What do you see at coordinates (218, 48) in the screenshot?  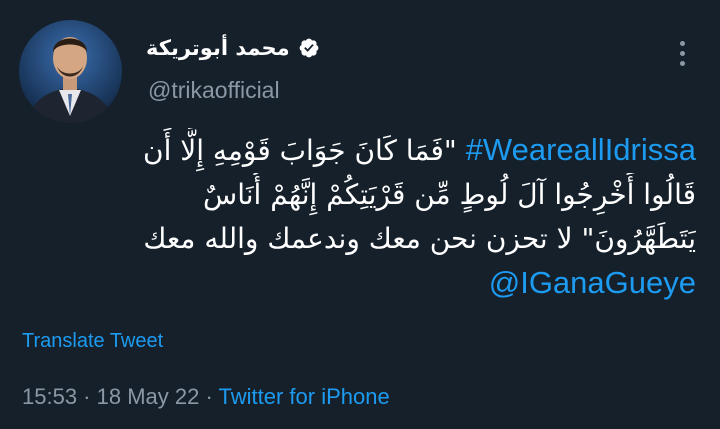 I see `display-name: محمد أبوتريكة` at bounding box center [218, 48].